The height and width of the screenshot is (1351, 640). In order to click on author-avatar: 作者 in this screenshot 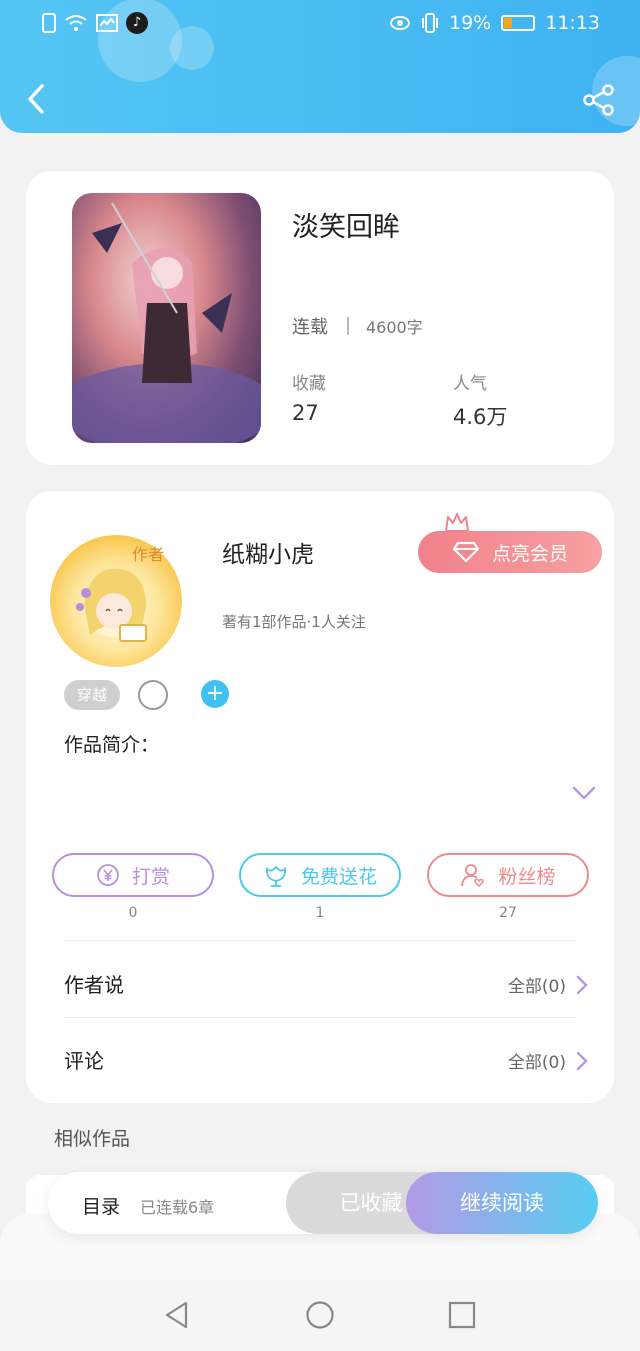, I will do `click(116, 601)`.